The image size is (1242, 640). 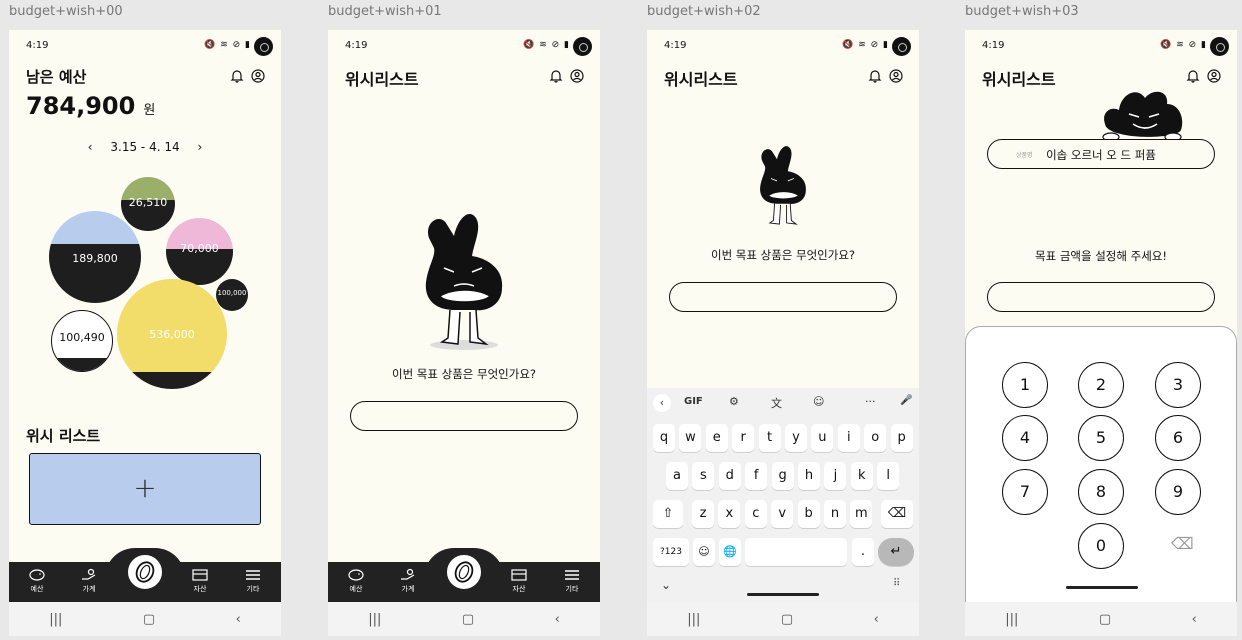 I want to click on numpad-key-9: 9, so click(x=1178, y=492).